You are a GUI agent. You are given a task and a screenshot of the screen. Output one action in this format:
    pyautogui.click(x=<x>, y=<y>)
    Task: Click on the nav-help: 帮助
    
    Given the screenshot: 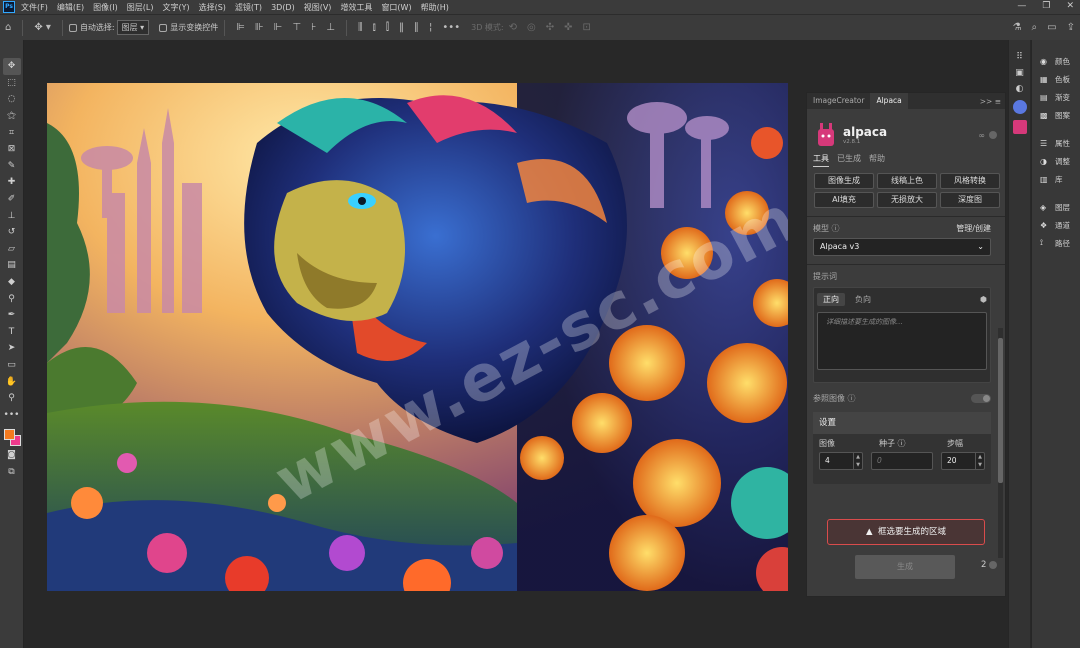 What is the action you would take?
    pyautogui.click(x=877, y=160)
    